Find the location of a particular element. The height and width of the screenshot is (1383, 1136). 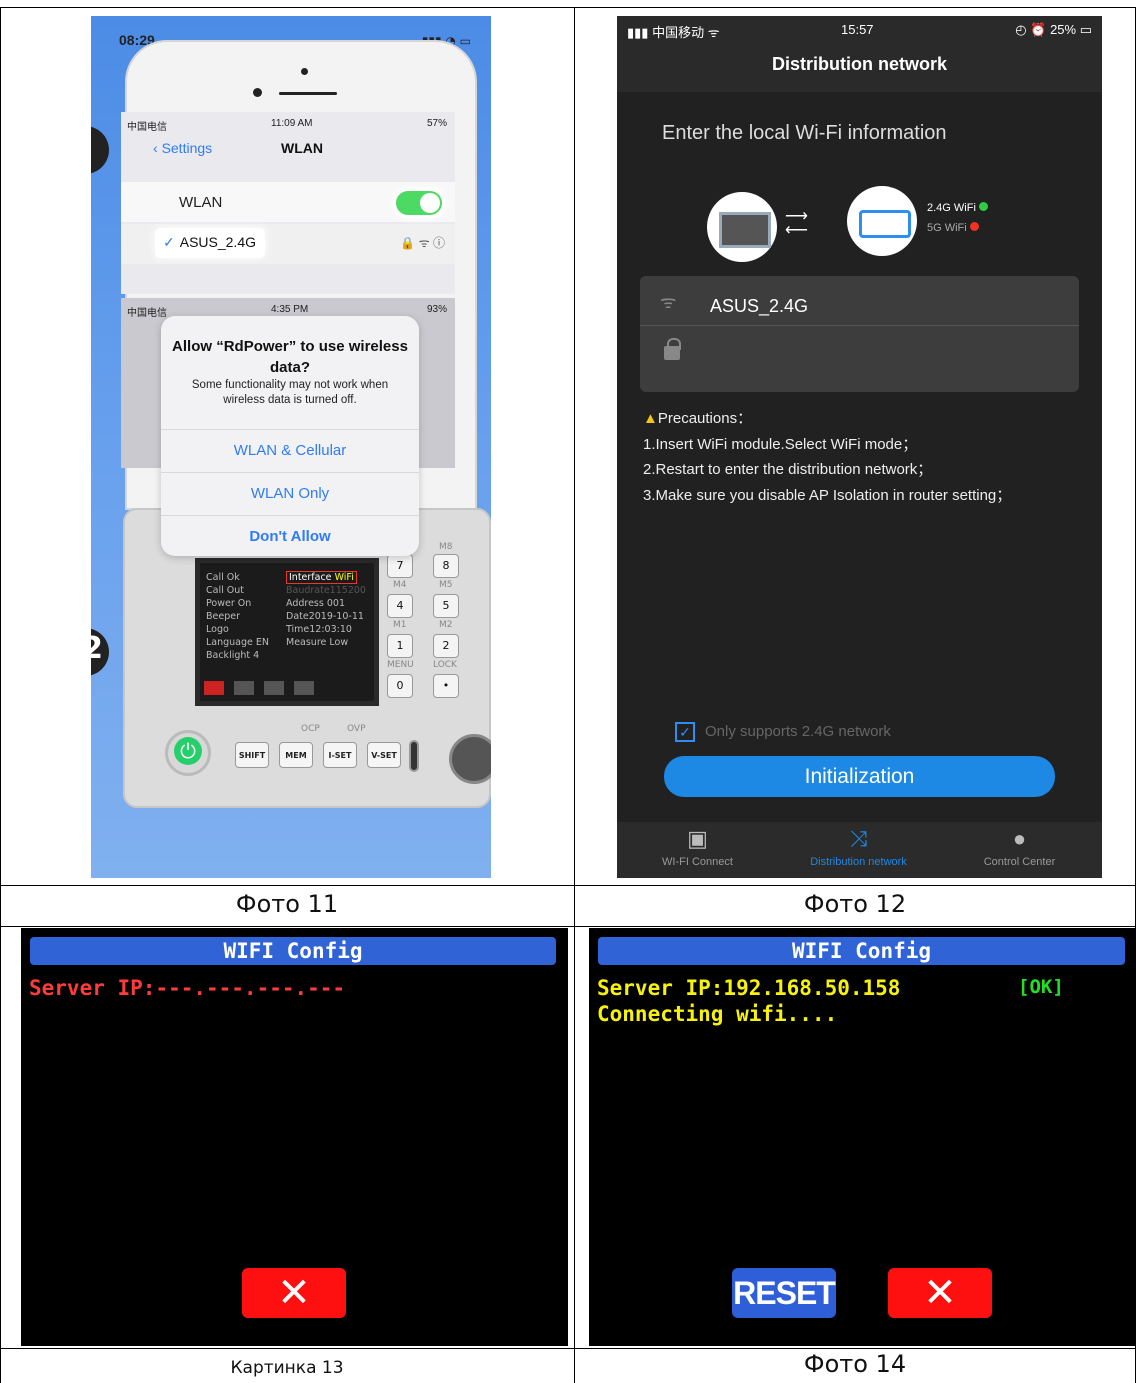

caption-photo-12: Фото 12 is located at coordinates (855, 904).